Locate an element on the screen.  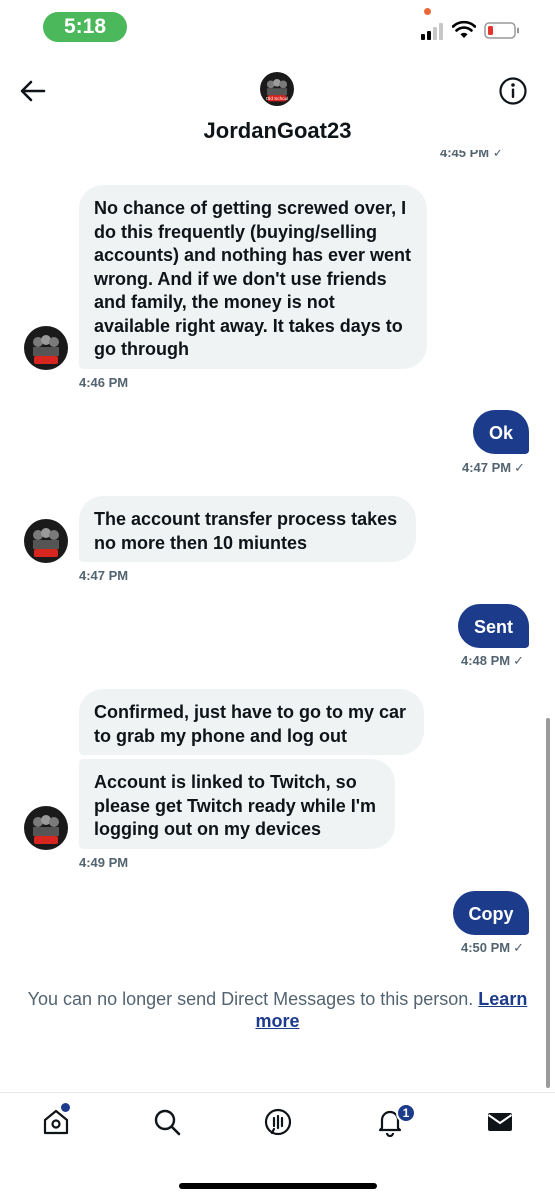
outgoing-message-bubble: Sent is located at coordinates (493, 626).